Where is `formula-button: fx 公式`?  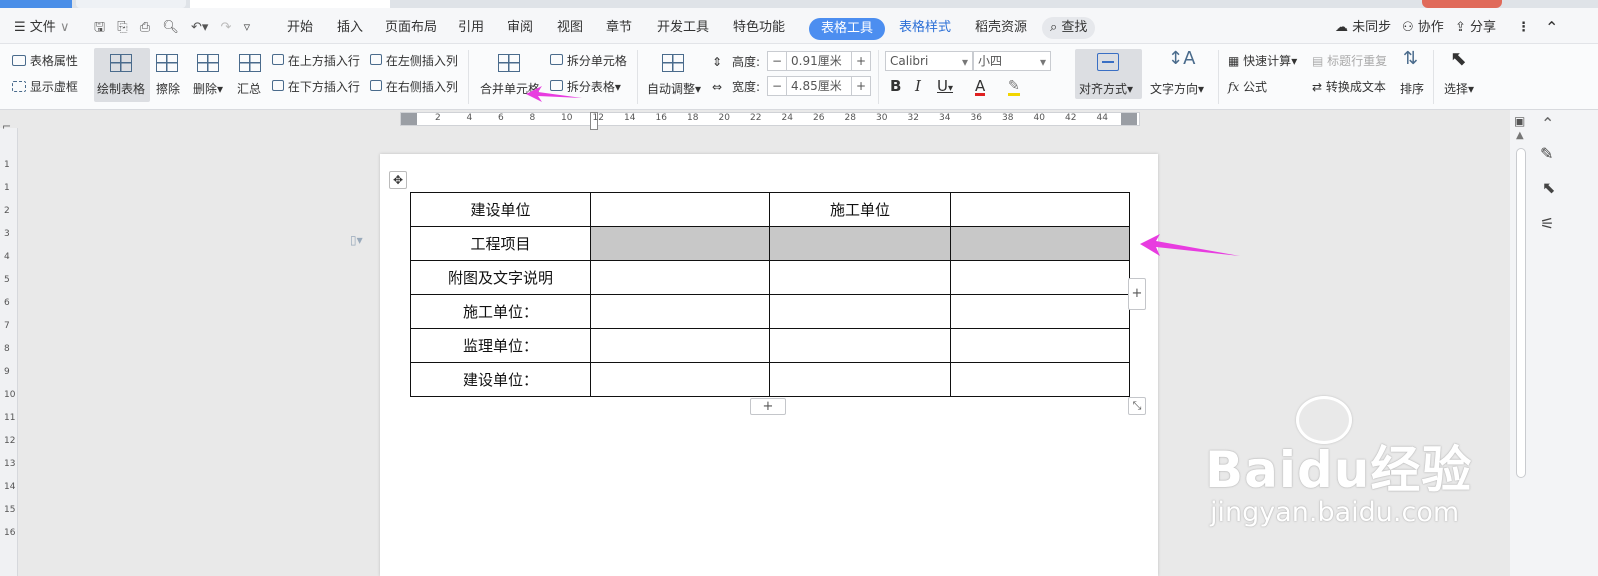 formula-button: fx 公式 is located at coordinates (1247, 87).